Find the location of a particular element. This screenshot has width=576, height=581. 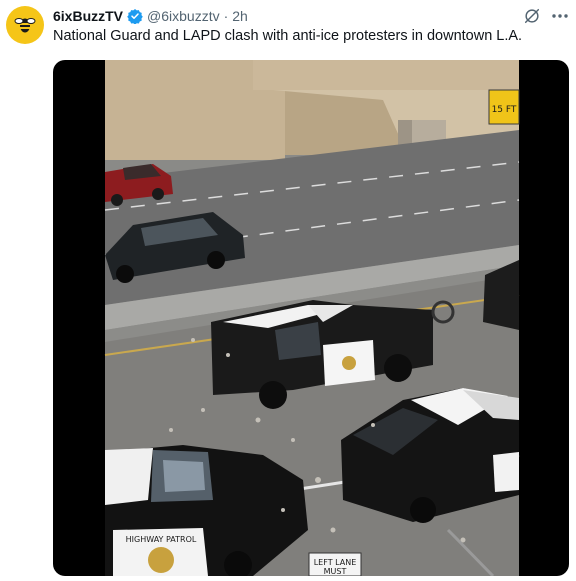

avatar is located at coordinates (25, 25).